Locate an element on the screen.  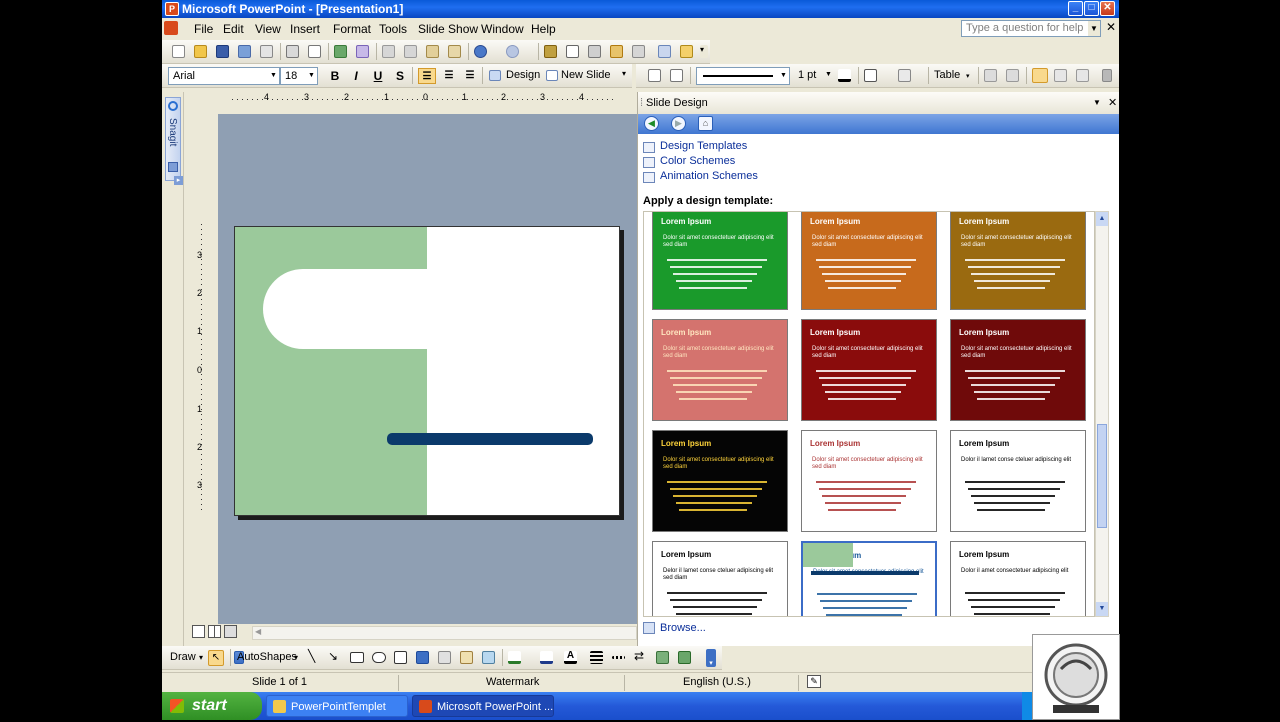
scroll-thumb is located at coordinates (1102, 476).